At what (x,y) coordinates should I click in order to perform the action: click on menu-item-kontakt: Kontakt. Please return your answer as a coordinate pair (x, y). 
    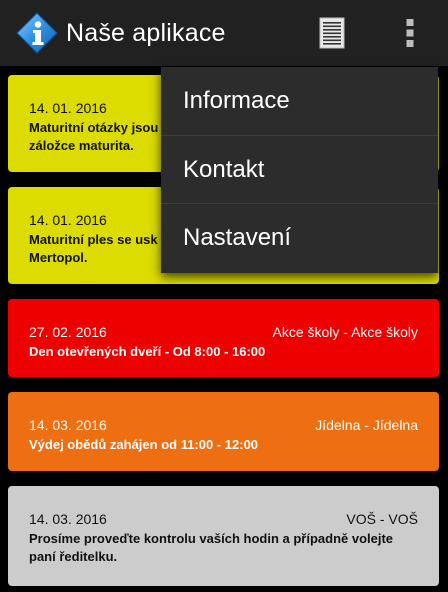
    Looking at the image, I should click on (299, 169).